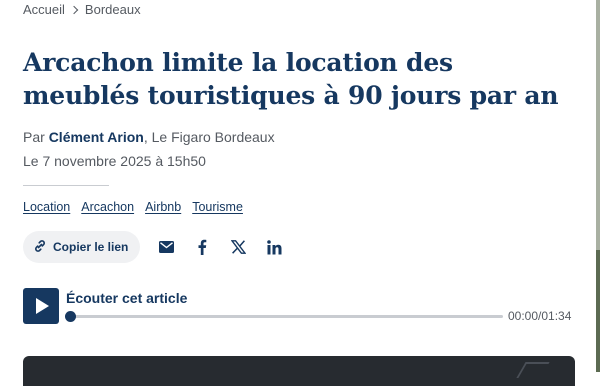 The height and width of the screenshot is (386, 600). I want to click on breadcrumb-section-link: Bordeaux, so click(113, 9).